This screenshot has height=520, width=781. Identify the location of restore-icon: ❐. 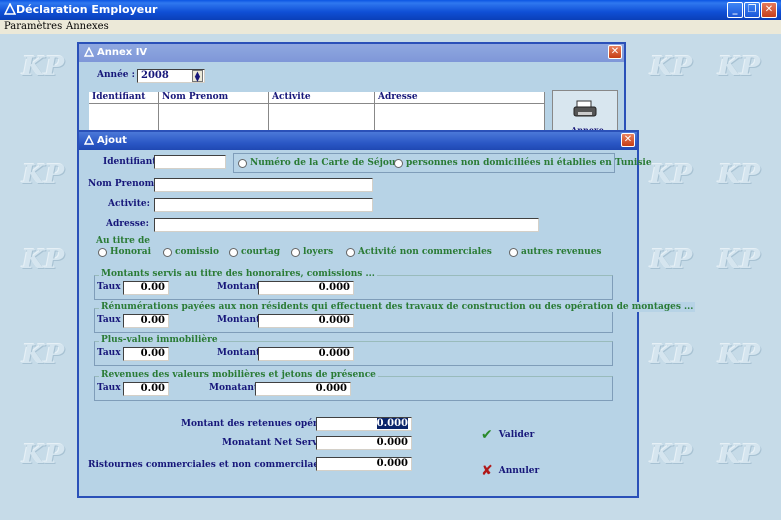
(752, 10).